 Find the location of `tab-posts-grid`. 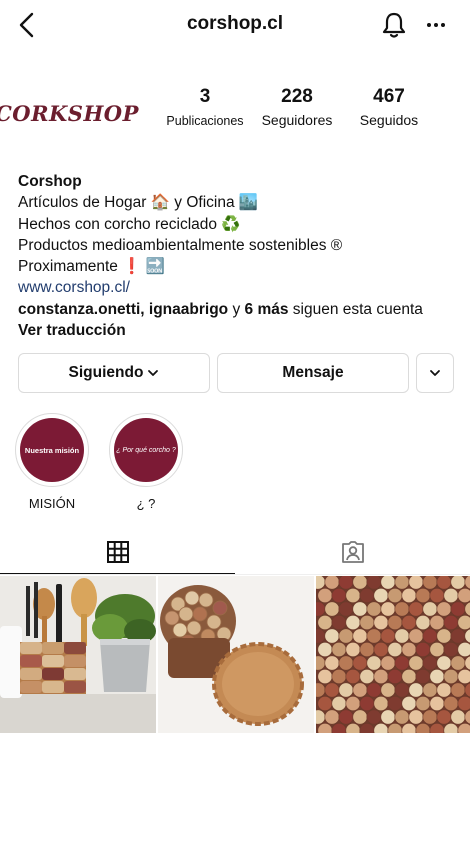

tab-posts-grid is located at coordinates (117, 552).